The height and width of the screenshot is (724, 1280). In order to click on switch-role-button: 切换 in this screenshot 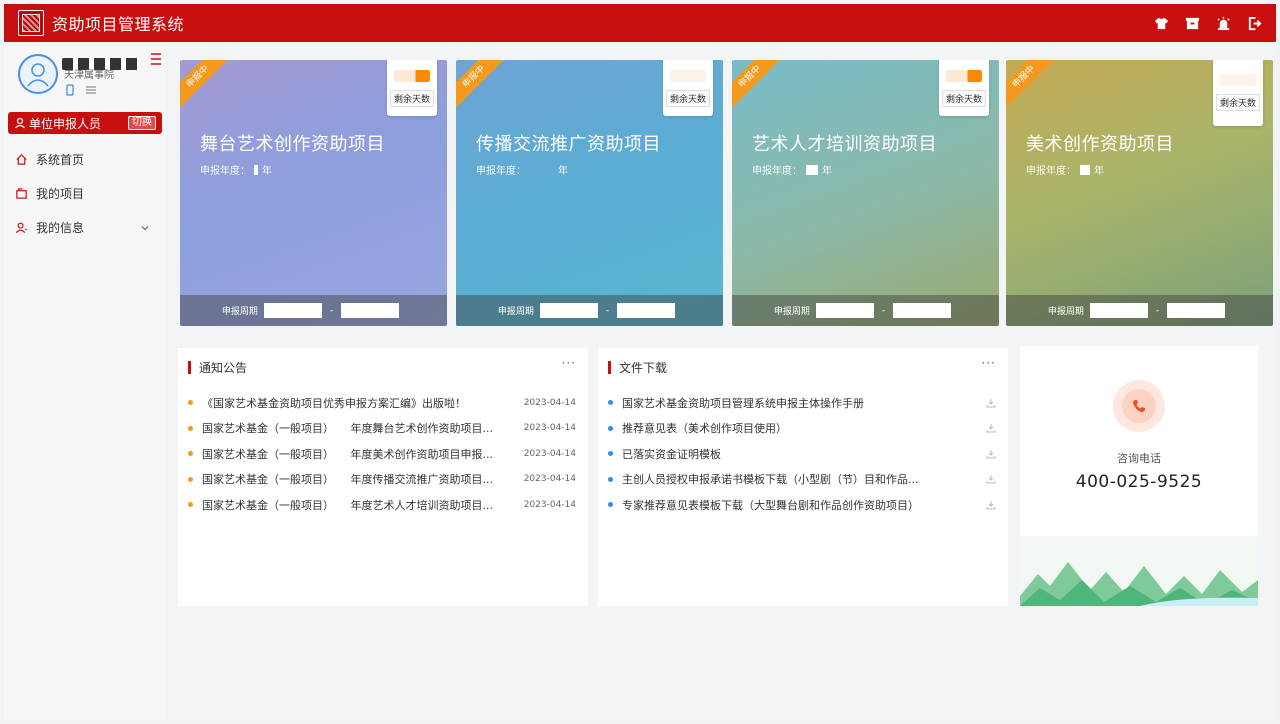, I will do `click(142, 123)`.